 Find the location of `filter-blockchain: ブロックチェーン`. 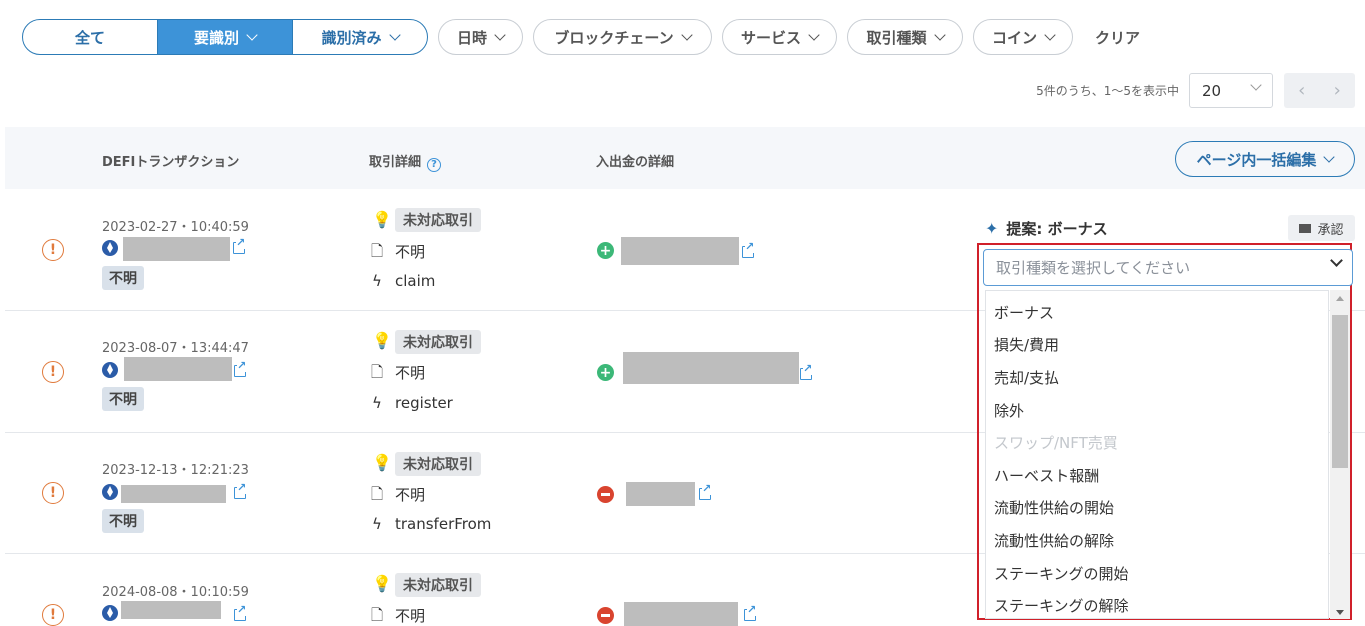

filter-blockchain: ブロックチェーン is located at coordinates (622, 37).